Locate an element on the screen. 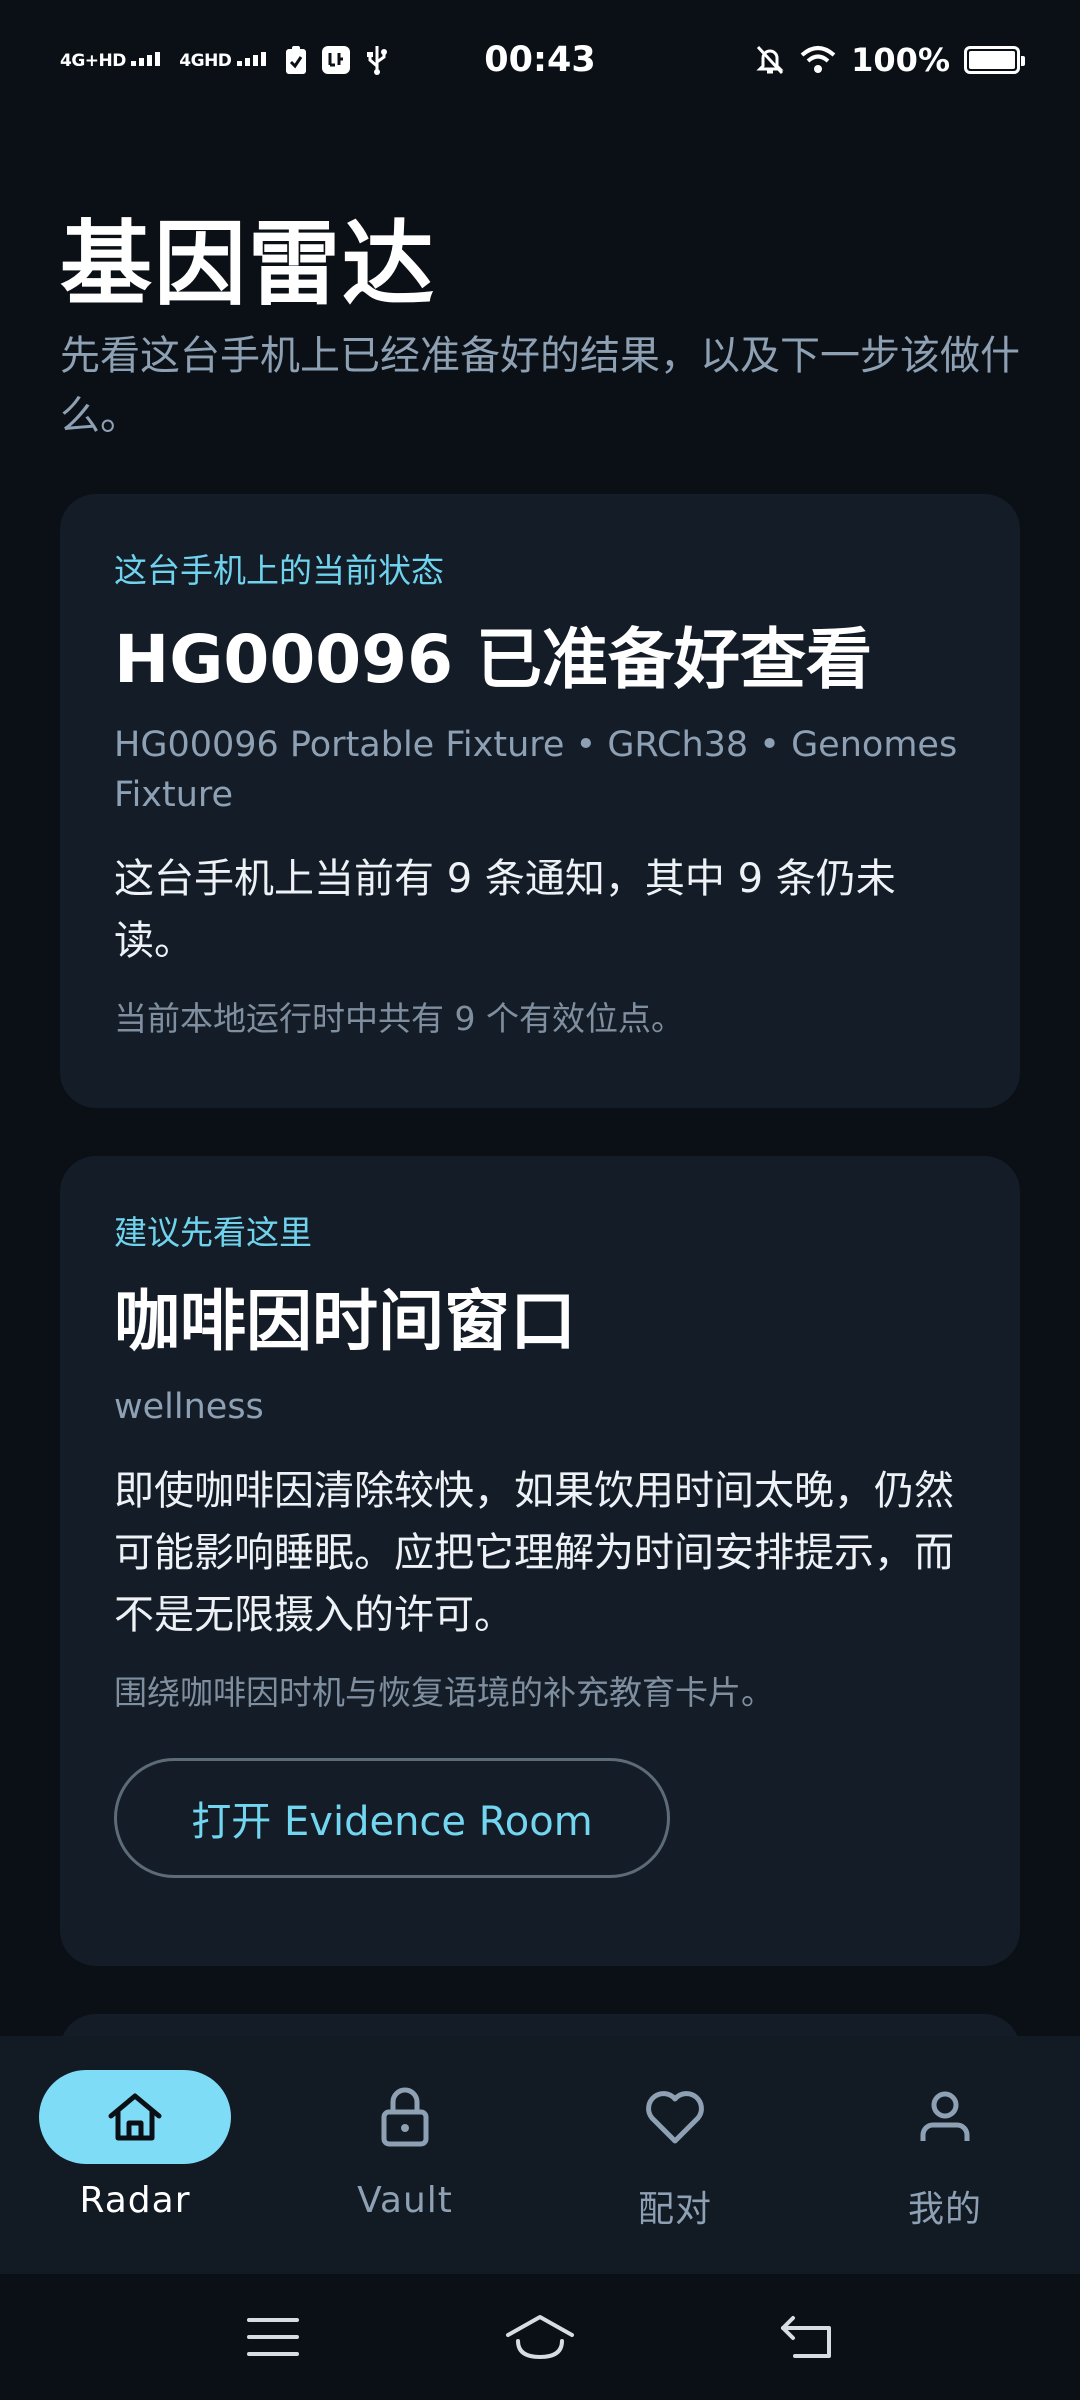 Image resolution: width=1080 pixels, height=2400 pixels. person-icon is located at coordinates (945, 2116).